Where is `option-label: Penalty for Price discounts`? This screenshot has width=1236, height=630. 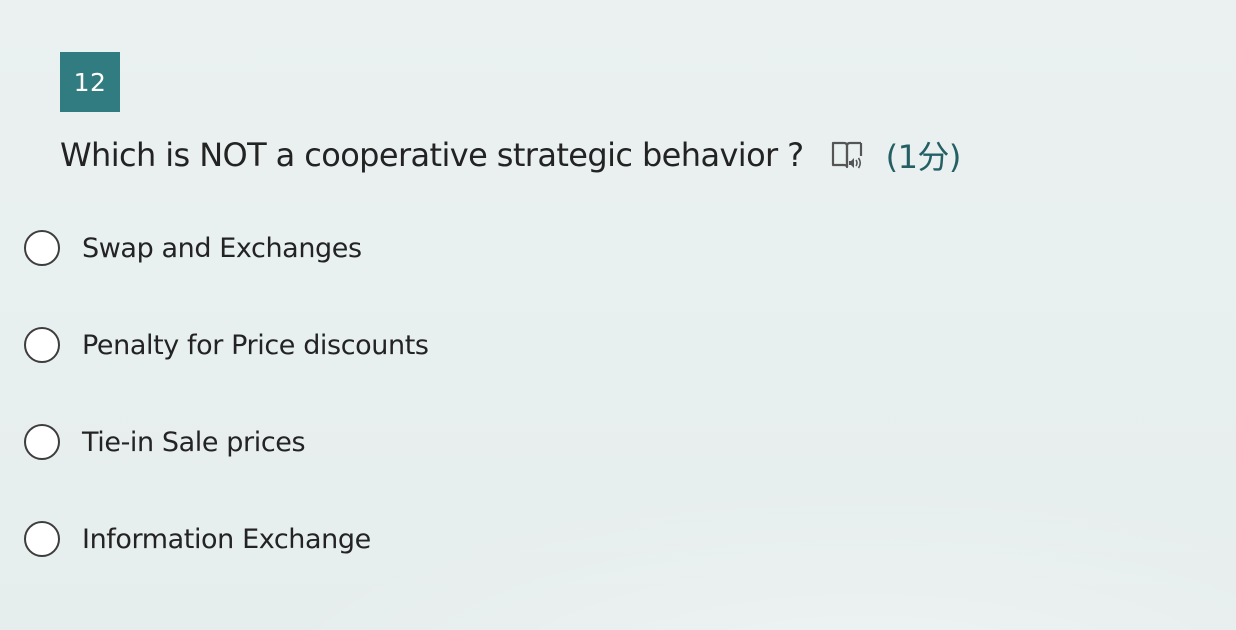 option-label: Penalty for Price discounts is located at coordinates (255, 345).